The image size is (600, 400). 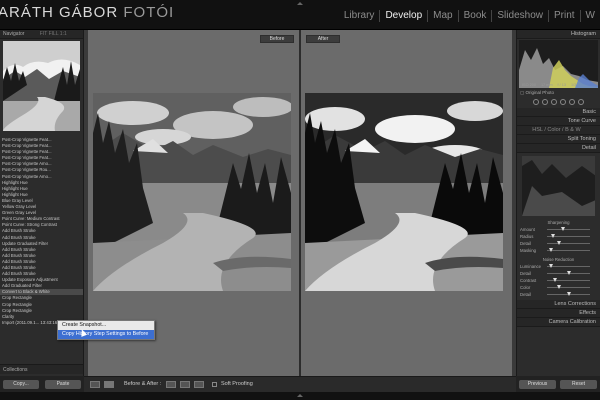 What do you see at coordinates (563, 102) in the screenshot?
I see `graduated-filter-icon` at bounding box center [563, 102].